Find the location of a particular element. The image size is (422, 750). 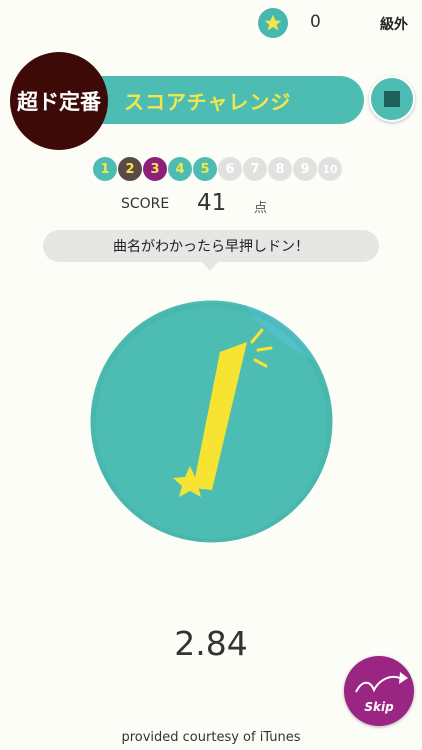

prompt-text: 曲名がわかったら早押しドン！ is located at coordinates (211, 247).